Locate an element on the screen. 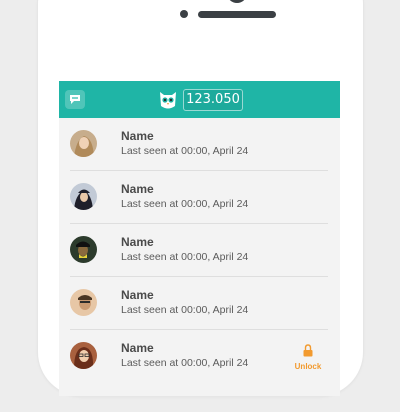  chat-button is located at coordinates (75, 99).